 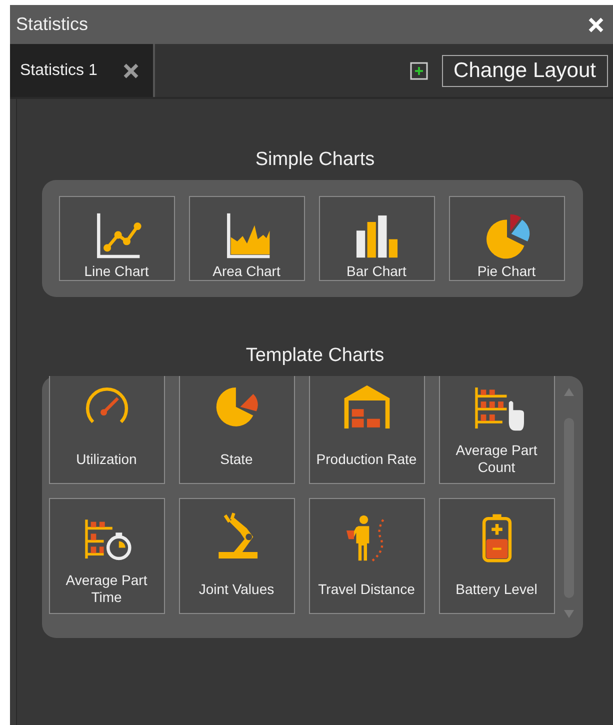 I want to click on chart-type-button: Travel Distance, so click(x=366, y=556).